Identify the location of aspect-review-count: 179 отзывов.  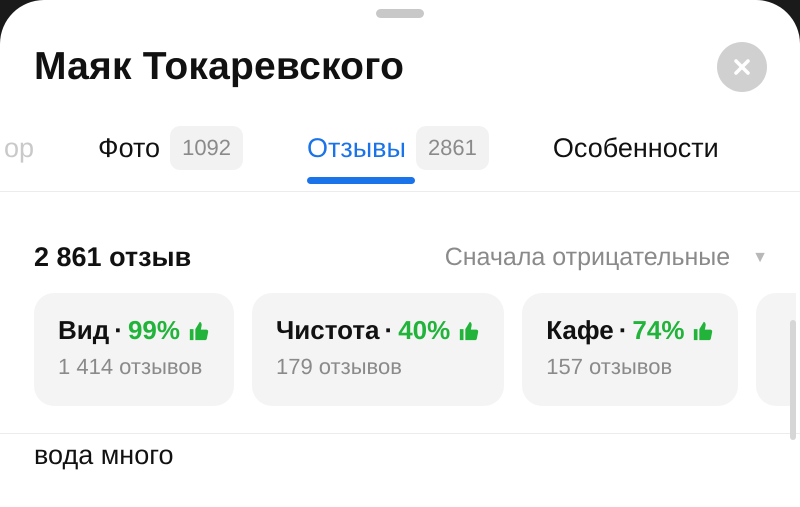
(339, 367).